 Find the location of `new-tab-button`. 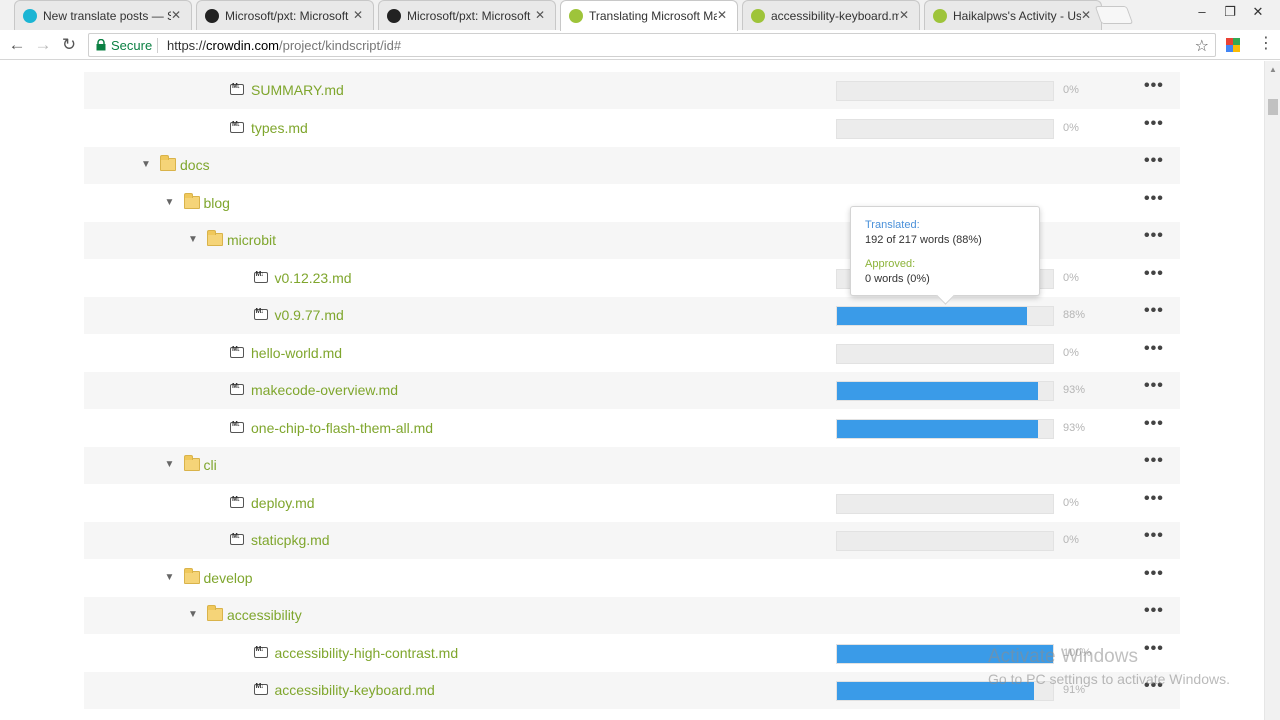

new-tab-button is located at coordinates (1114, 15).